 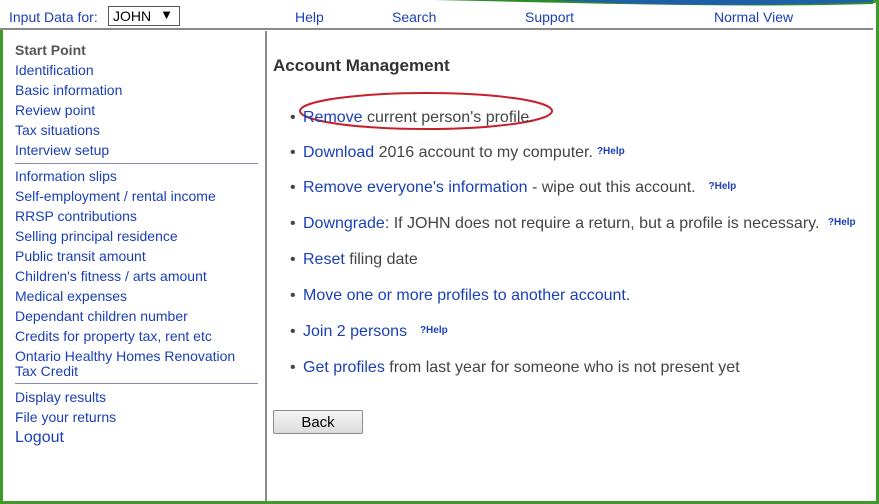 What do you see at coordinates (80, 256) in the screenshot?
I see `sidebar-item-public-transit: Public transit amount` at bounding box center [80, 256].